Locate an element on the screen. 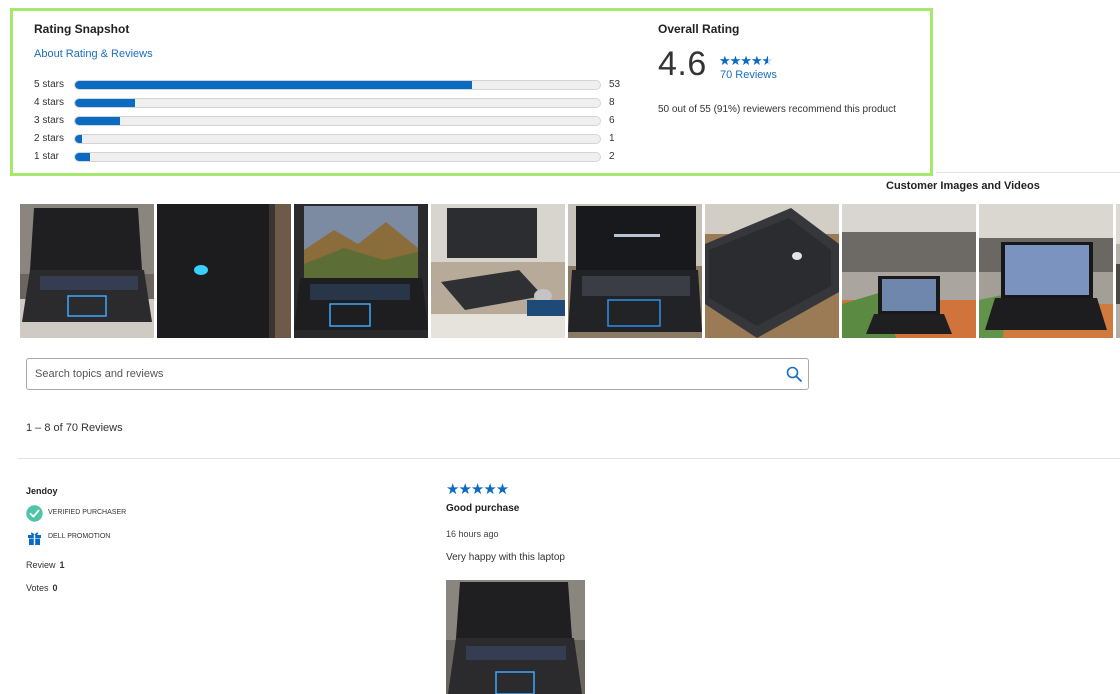 The width and height of the screenshot is (1120, 694). review-title: Good purchase is located at coordinates (483, 508).